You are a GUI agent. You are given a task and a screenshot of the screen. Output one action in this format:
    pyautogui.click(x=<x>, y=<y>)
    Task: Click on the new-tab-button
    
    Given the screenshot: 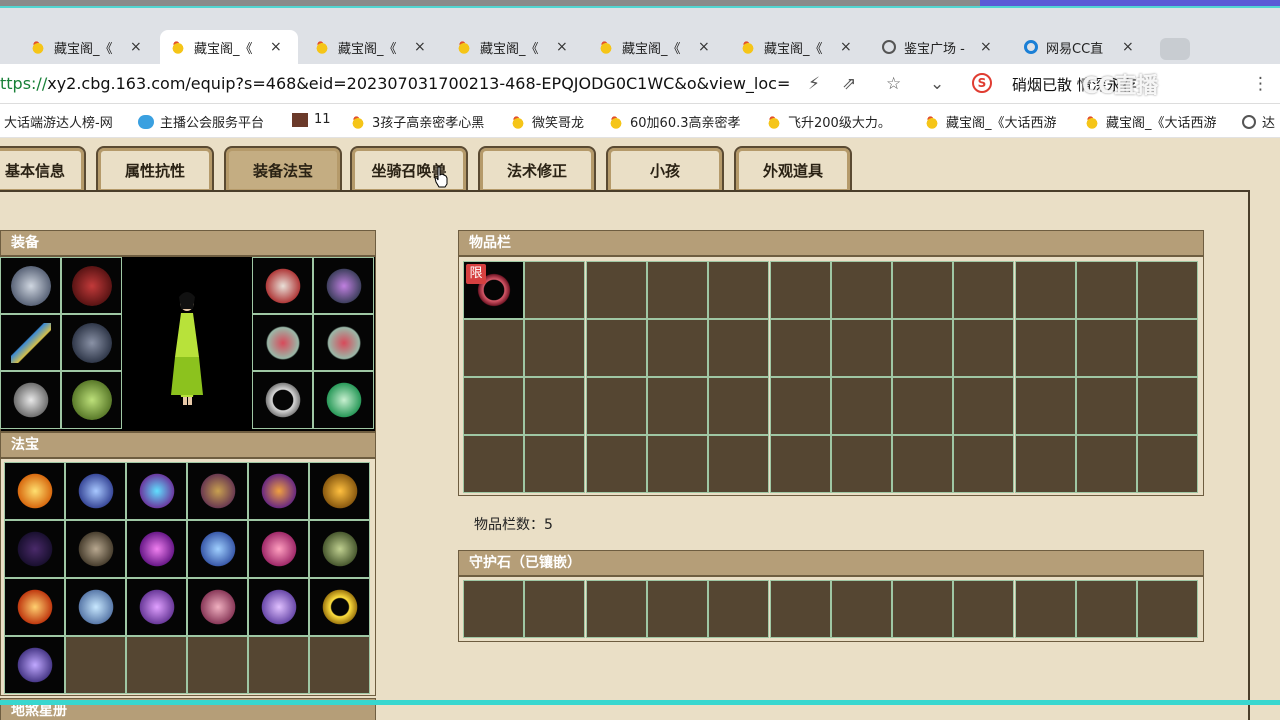 What is the action you would take?
    pyautogui.click(x=1175, y=49)
    